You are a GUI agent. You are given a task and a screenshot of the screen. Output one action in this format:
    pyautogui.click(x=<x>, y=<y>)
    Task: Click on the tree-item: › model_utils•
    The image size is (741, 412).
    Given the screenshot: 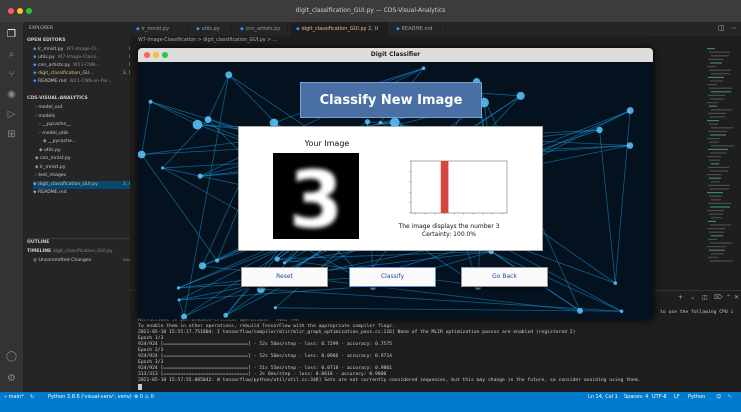 What is the action you would take?
    pyautogui.click(x=84, y=134)
    